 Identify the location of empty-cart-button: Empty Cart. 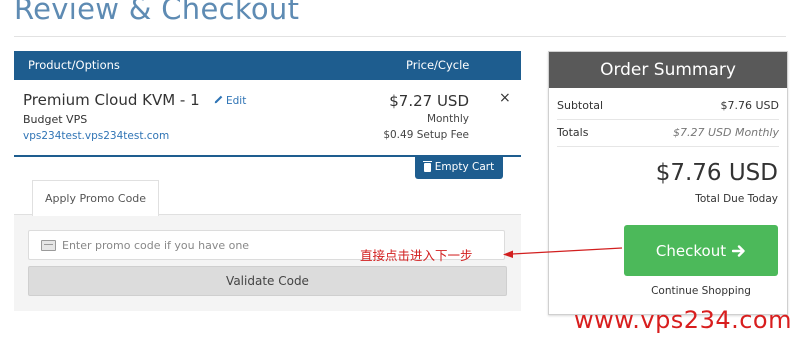
(459, 167).